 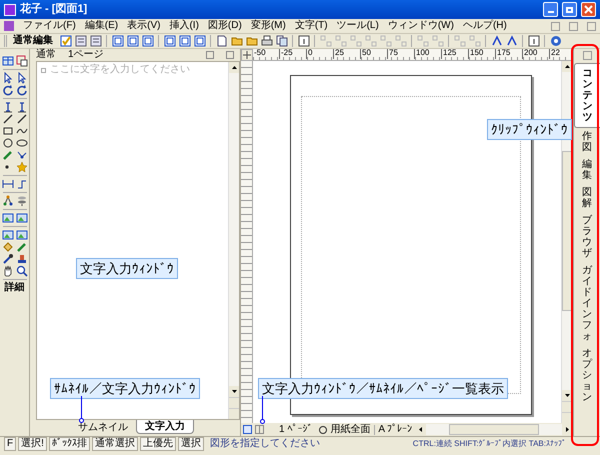 What do you see at coordinates (69, 444) in the screenshot?
I see `status-field: ﾎﾞｯｸｽ排` at bounding box center [69, 444].